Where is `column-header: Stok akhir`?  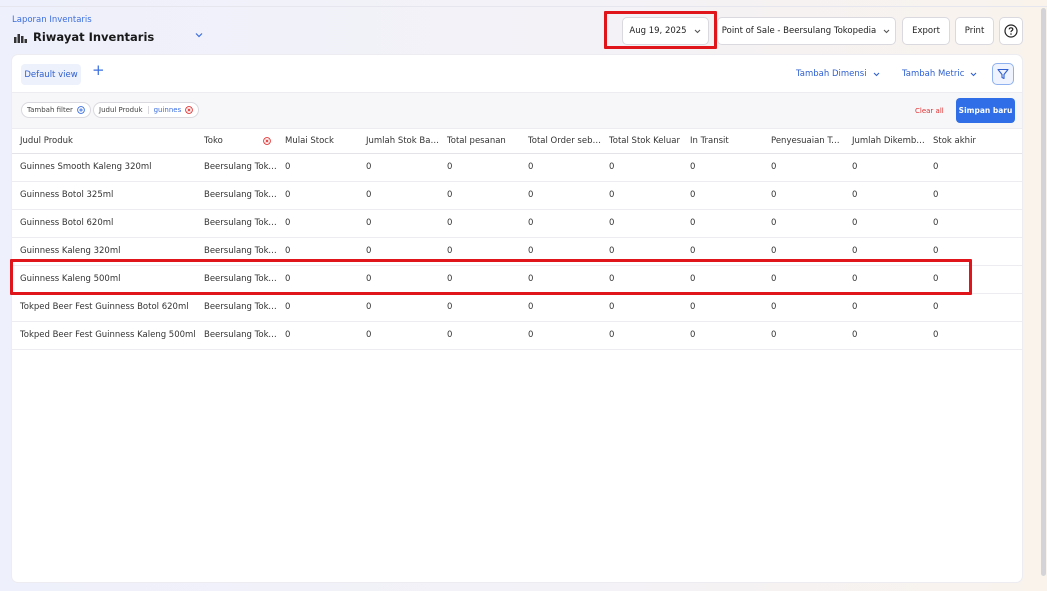
column-header: Stok akhir is located at coordinates (973, 141).